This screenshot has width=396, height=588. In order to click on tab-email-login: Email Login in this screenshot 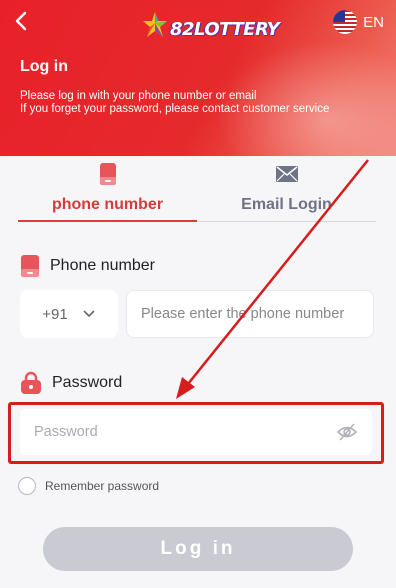, I will do `click(286, 189)`.